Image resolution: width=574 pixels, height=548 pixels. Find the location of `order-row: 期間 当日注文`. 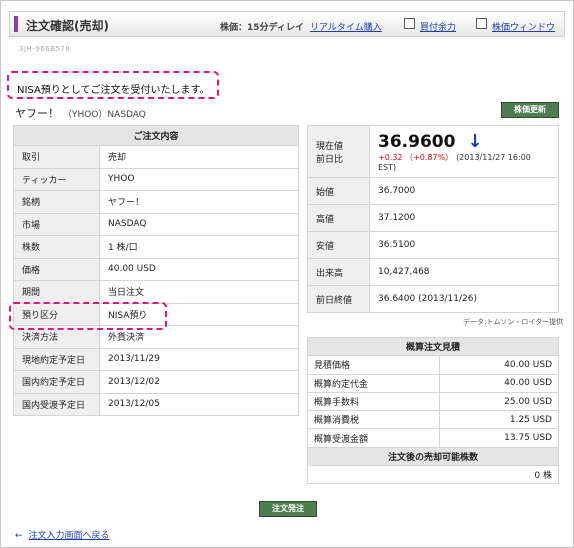

order-row: 期間 当日注文 is located at coordinates (156, 292).